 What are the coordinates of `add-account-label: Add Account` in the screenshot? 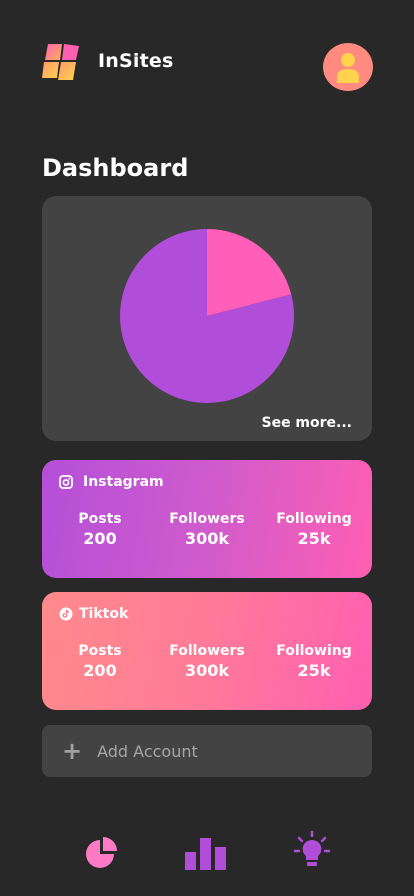 It's located at (147, 751).